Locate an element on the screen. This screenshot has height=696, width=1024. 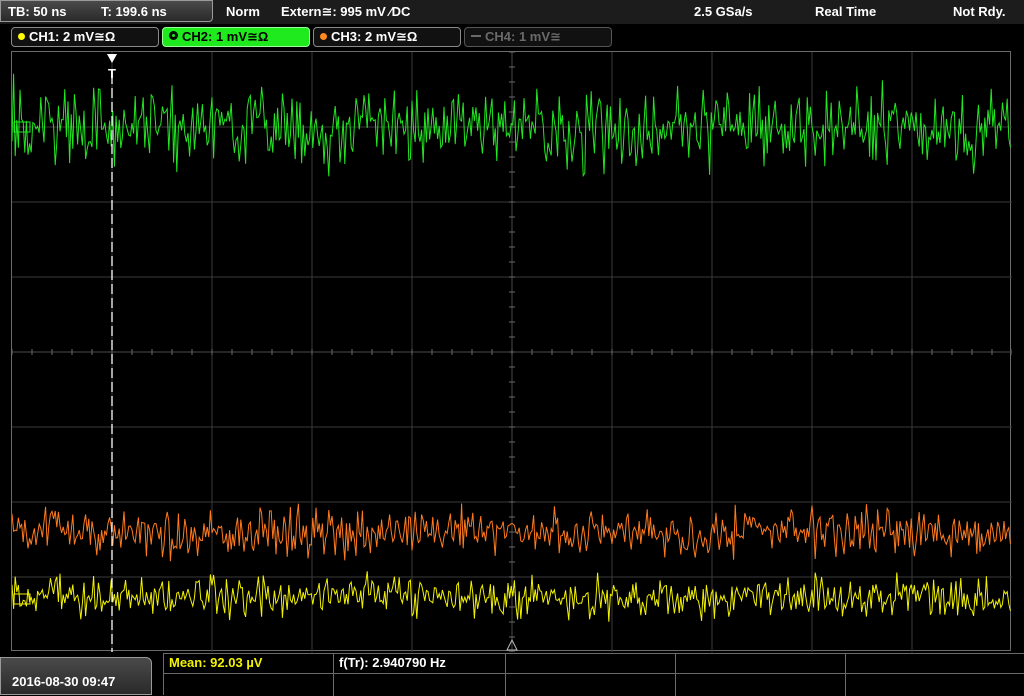
trigger-time-label: T: 199.6 ns is located at coordinates (134, 11).